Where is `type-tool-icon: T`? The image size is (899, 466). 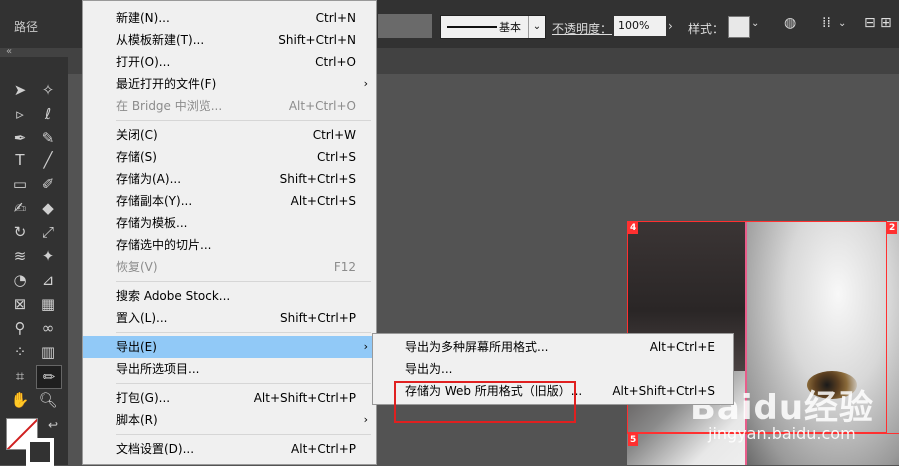 type-tool-icon: T is located at coordinates (20, 160).